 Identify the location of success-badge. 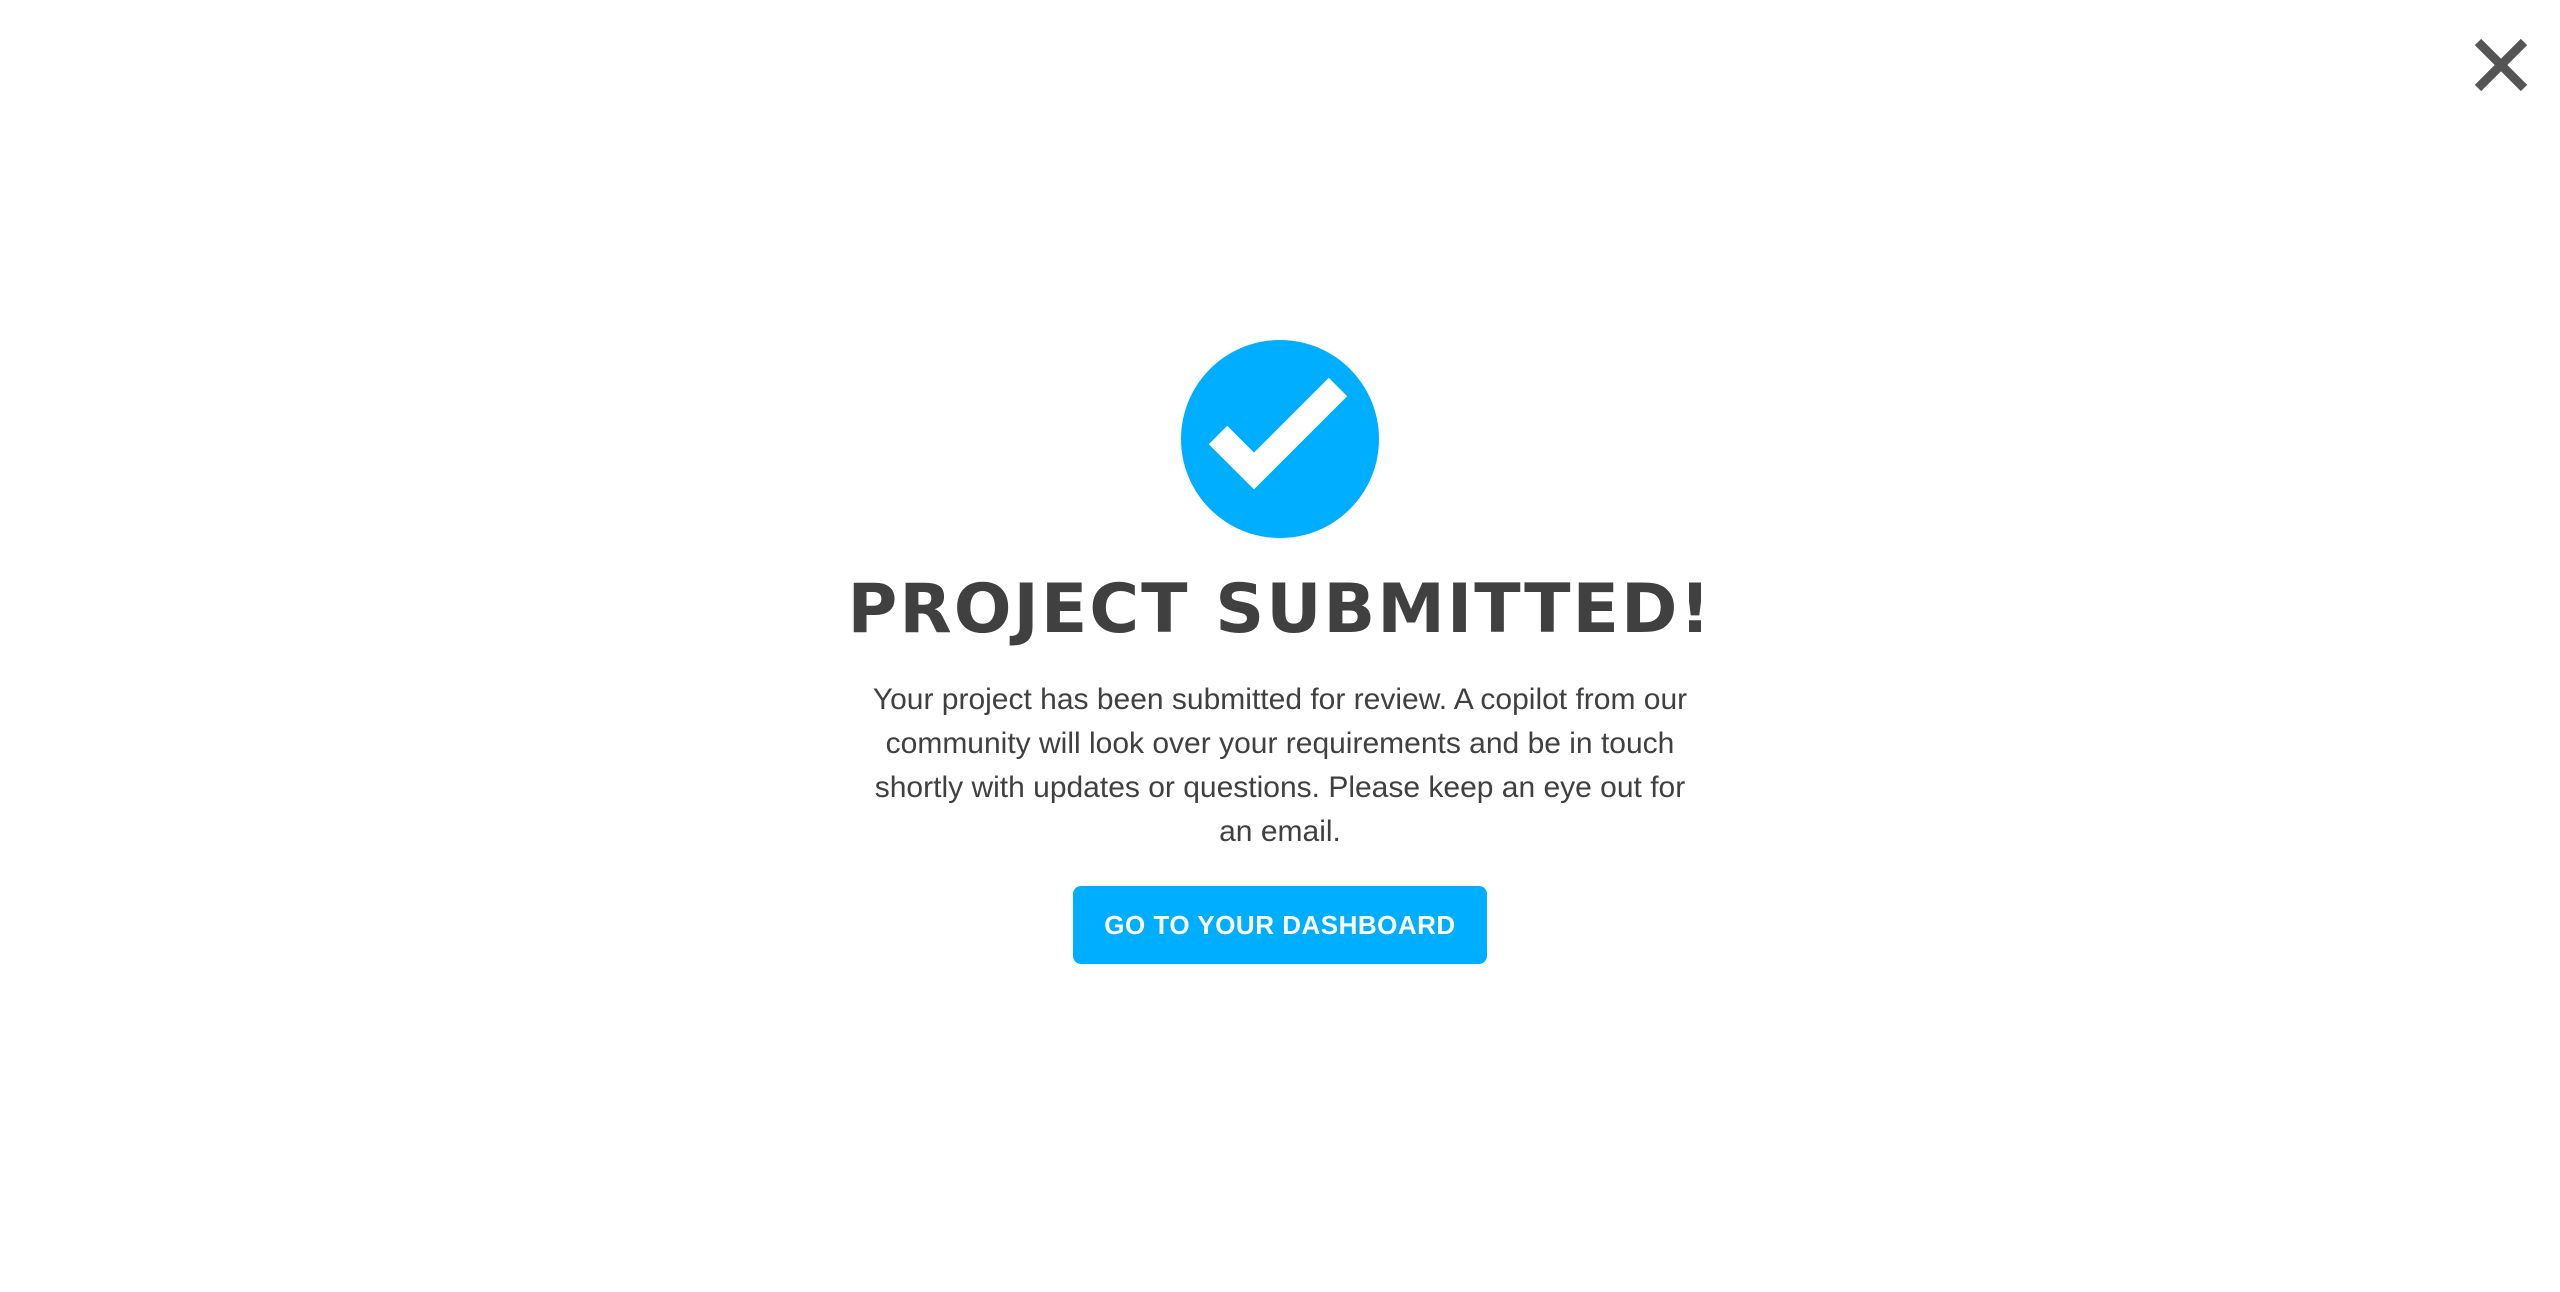
(1280, 439).